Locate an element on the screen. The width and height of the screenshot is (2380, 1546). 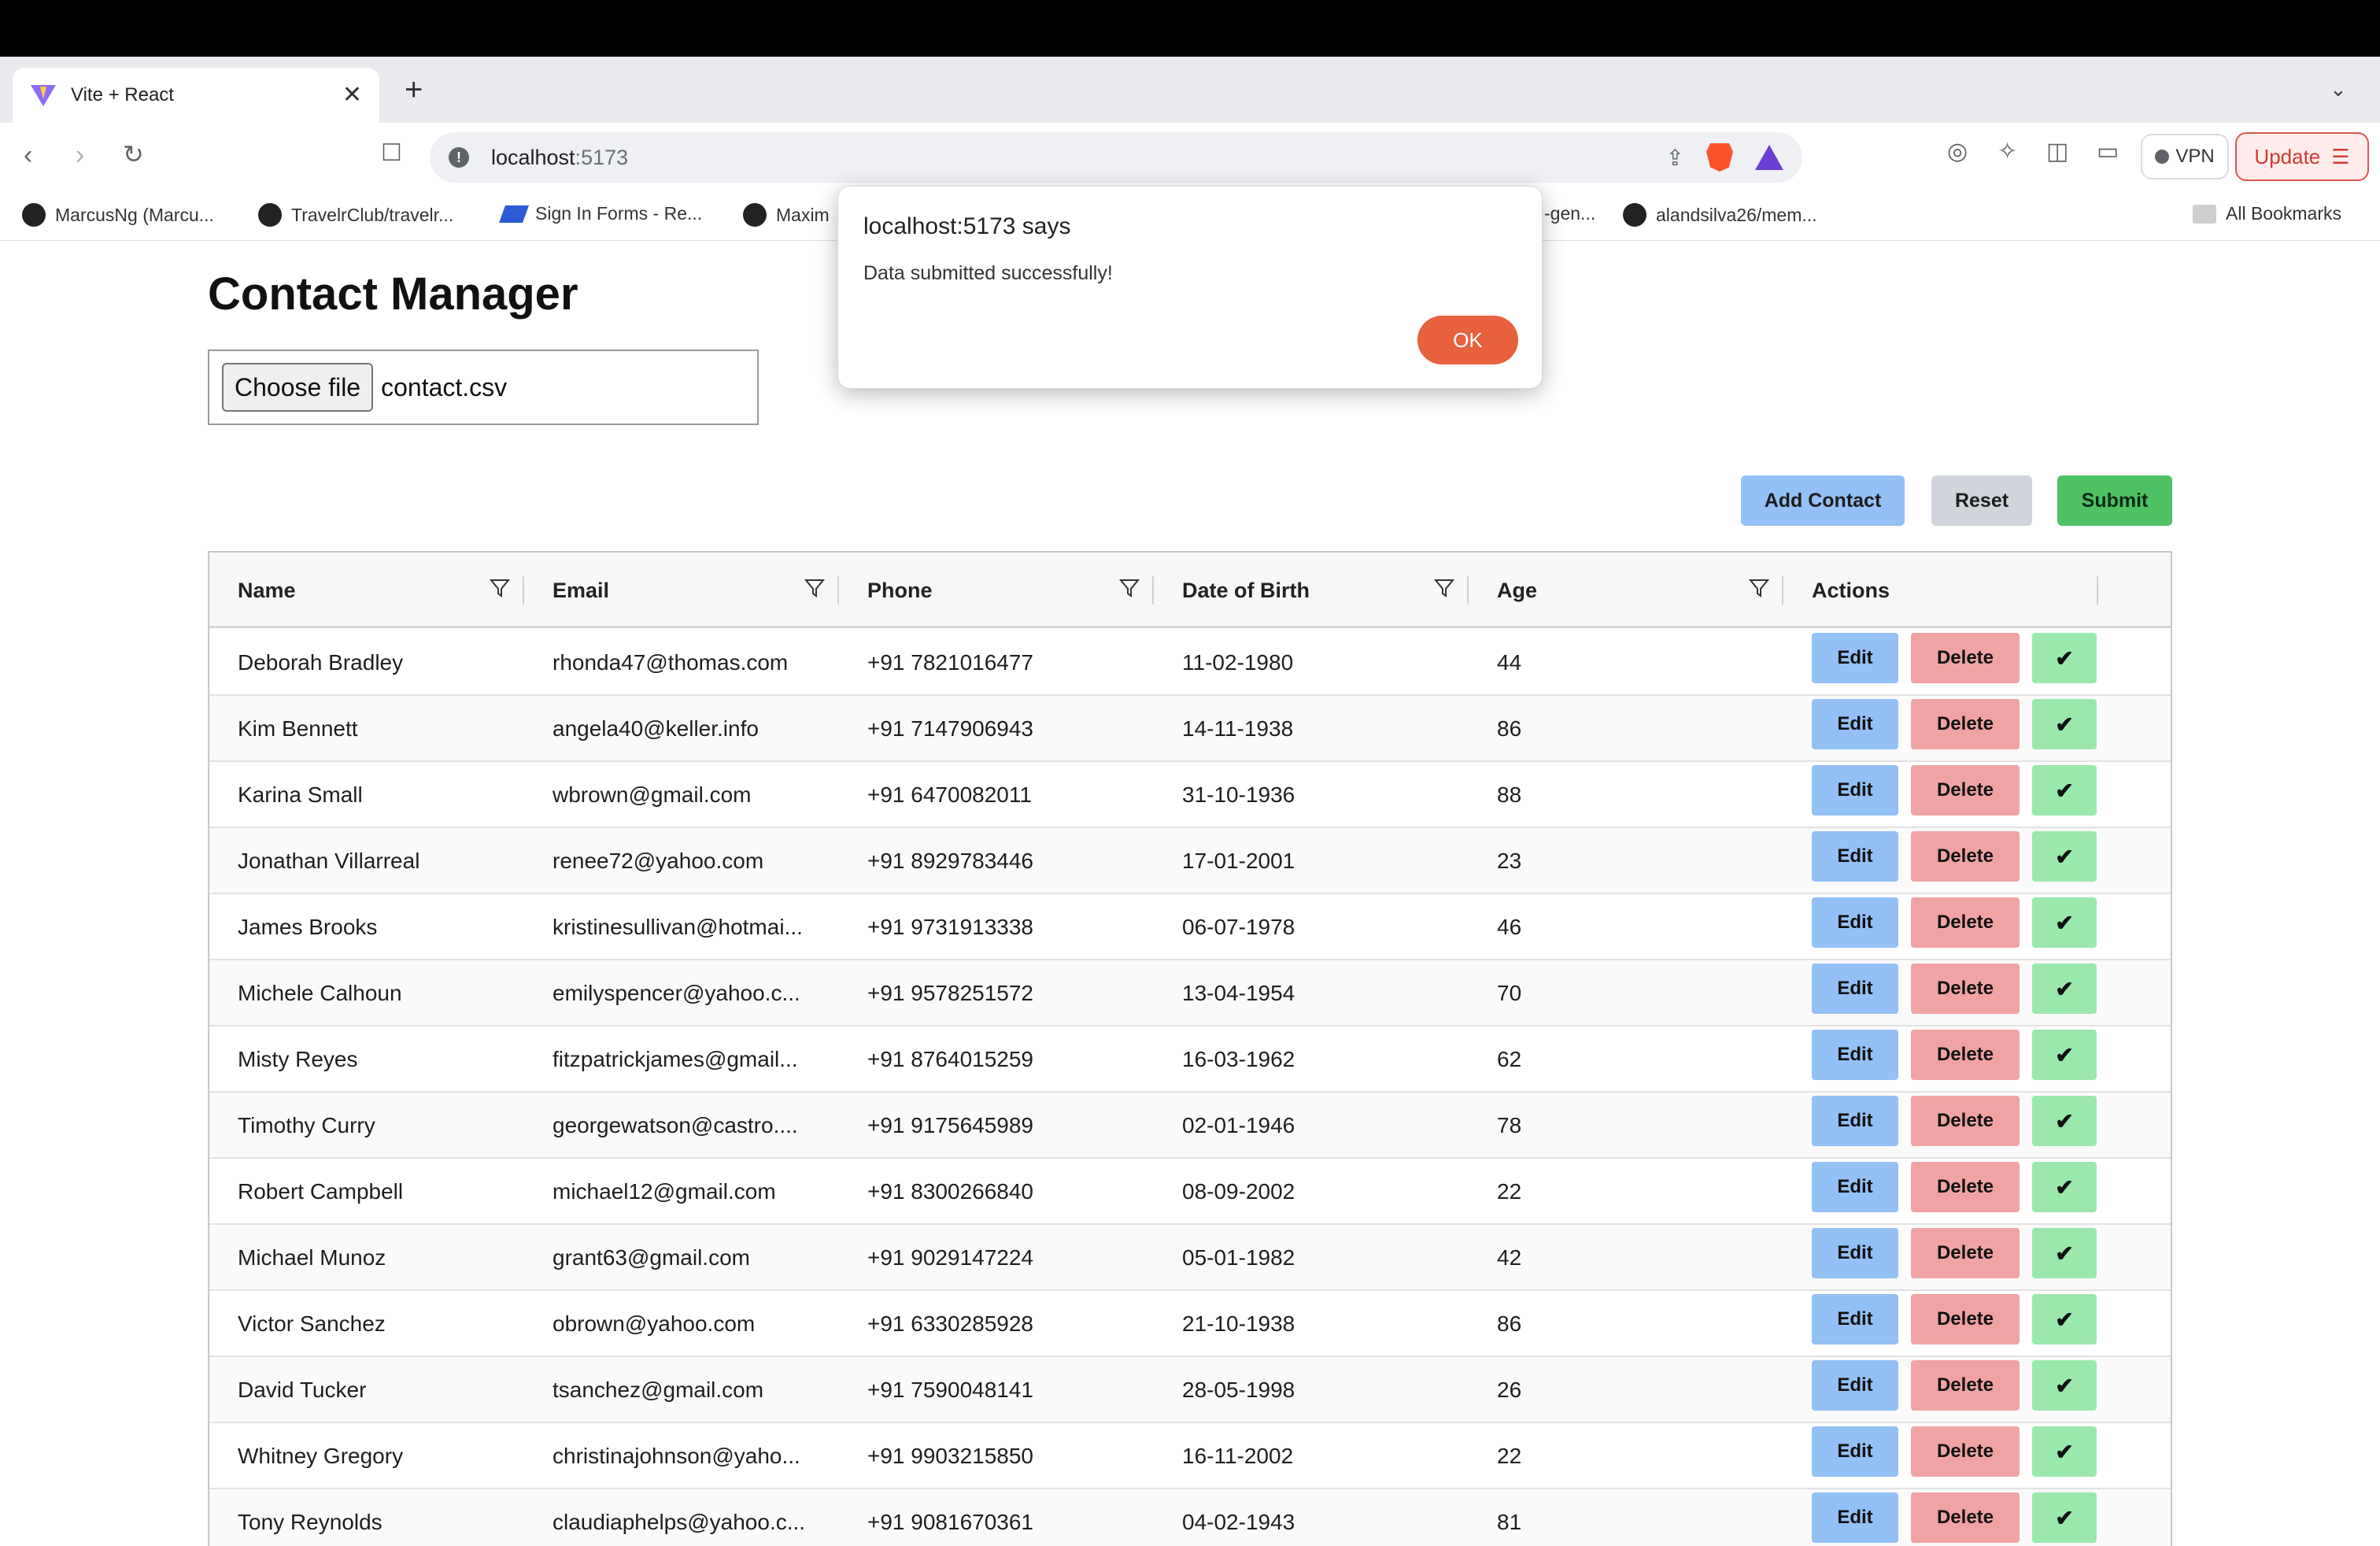
vpn-button: VPN is located at coordinates (2185, 156).